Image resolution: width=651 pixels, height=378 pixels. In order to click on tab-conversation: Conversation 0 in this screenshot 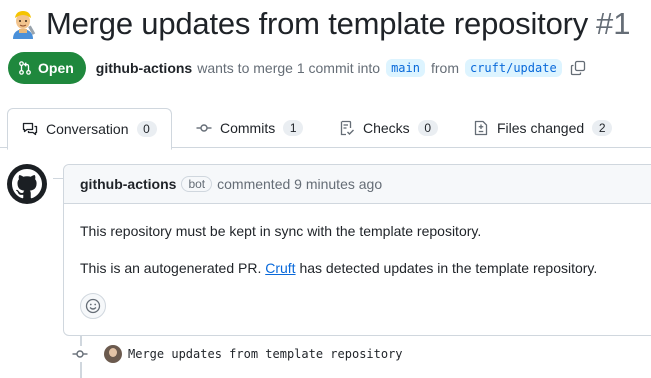, I will do `click(89, 129)`.